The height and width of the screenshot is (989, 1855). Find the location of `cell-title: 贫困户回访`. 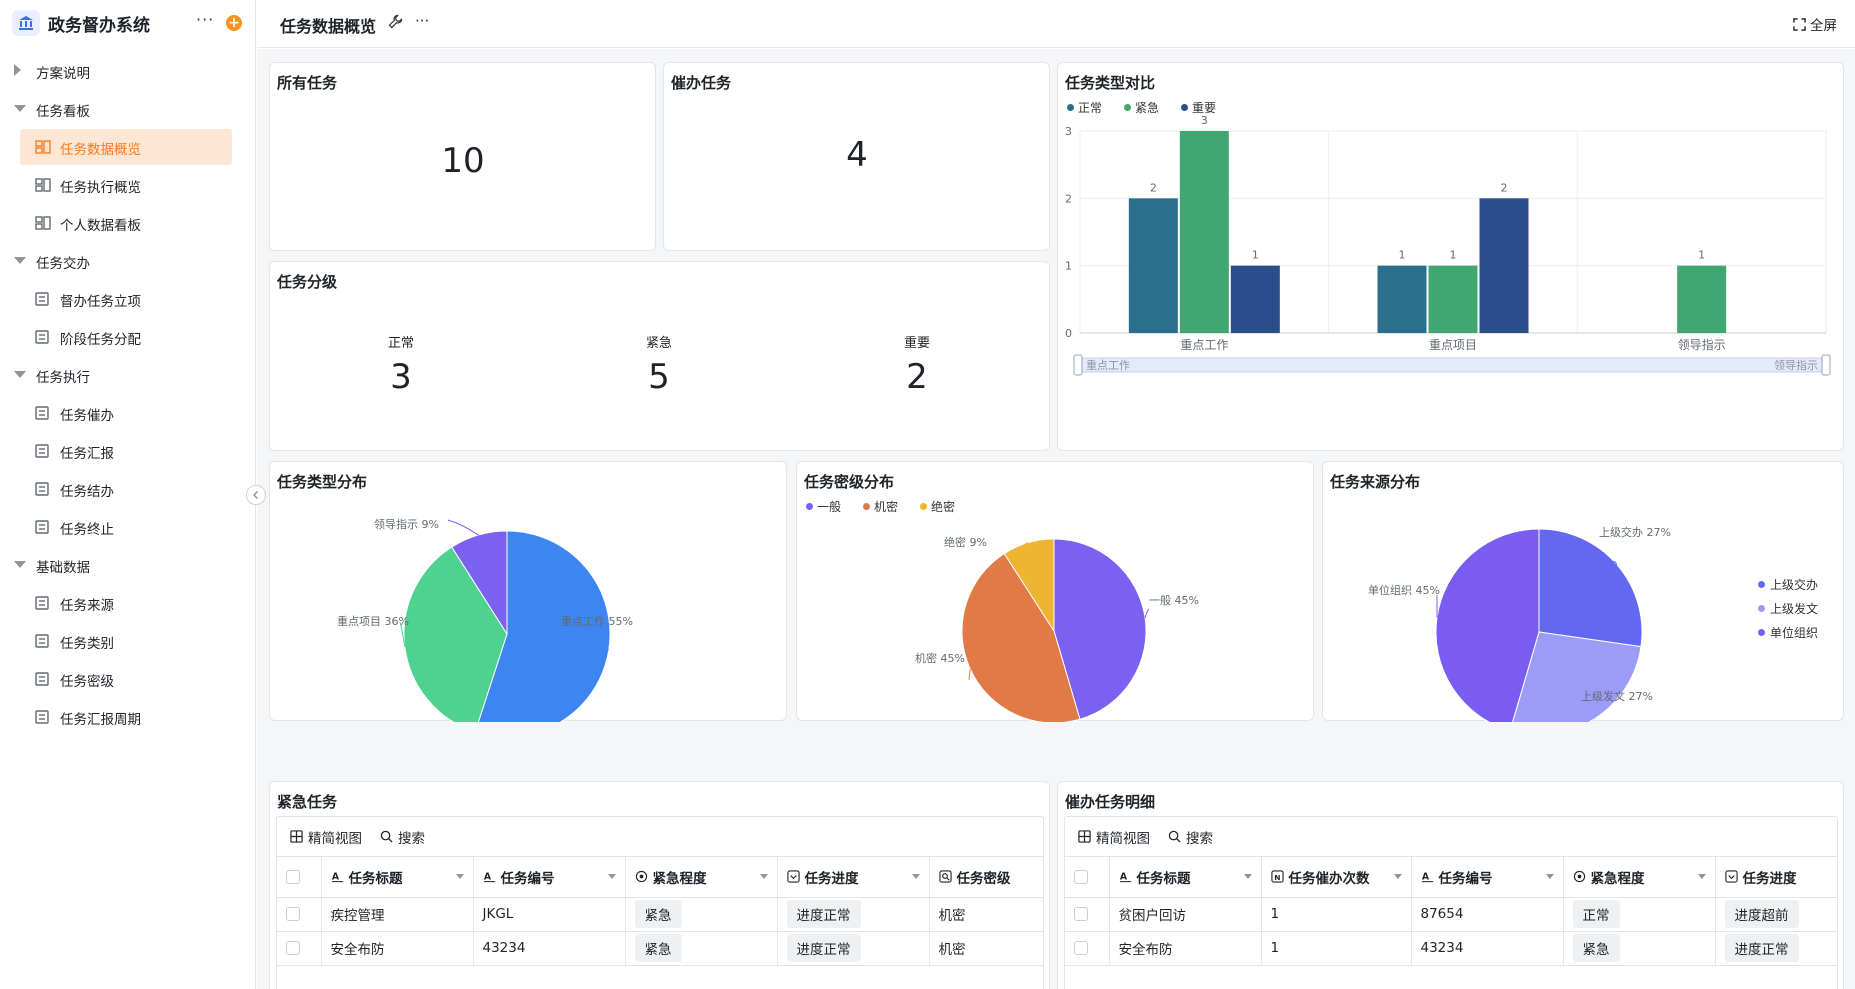

cell-title: 贫困户回访 is located at coordinates (1185, 914).